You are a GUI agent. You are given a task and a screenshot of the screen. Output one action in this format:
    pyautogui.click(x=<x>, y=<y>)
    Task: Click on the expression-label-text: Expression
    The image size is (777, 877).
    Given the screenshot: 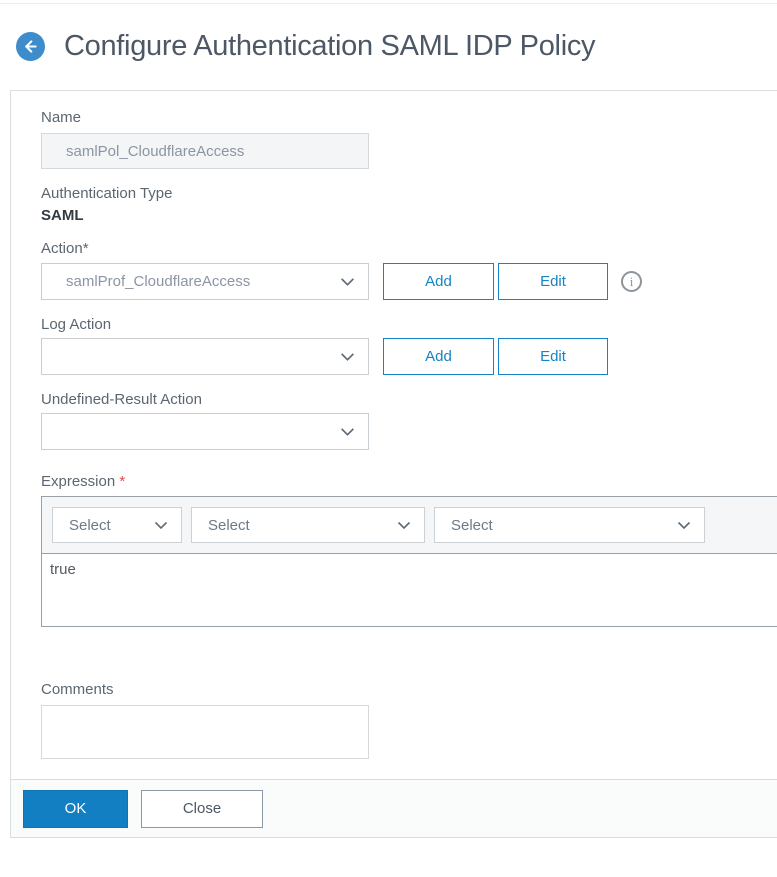 What is the action you would take?
    pyautogui.click(x=78, y=481)
    